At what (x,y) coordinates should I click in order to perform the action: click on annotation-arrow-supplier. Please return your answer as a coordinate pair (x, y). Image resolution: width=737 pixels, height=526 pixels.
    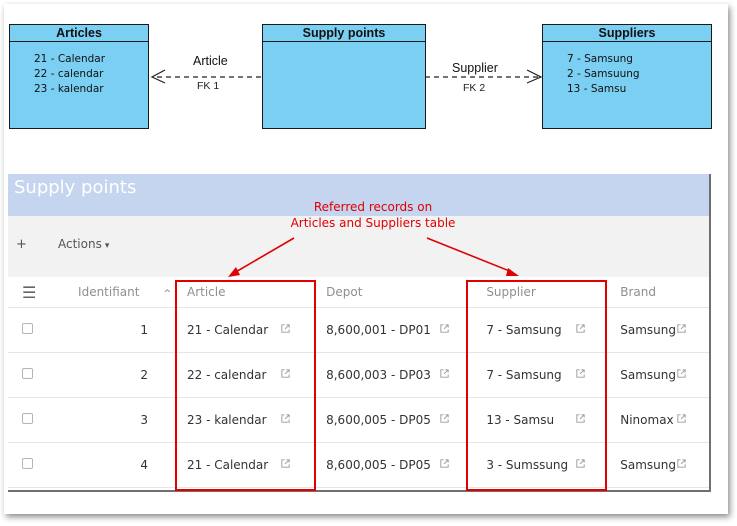
    Looking at the image, I should click on (469, 255).